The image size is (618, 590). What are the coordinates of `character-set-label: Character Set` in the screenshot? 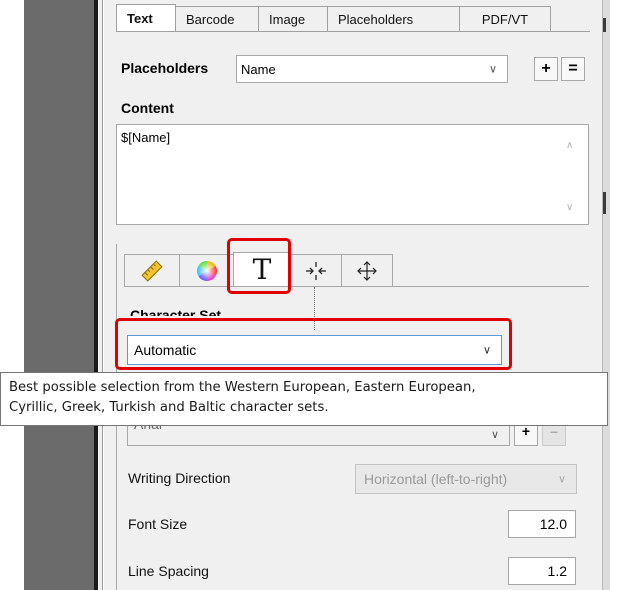 It's located at (176, 311).